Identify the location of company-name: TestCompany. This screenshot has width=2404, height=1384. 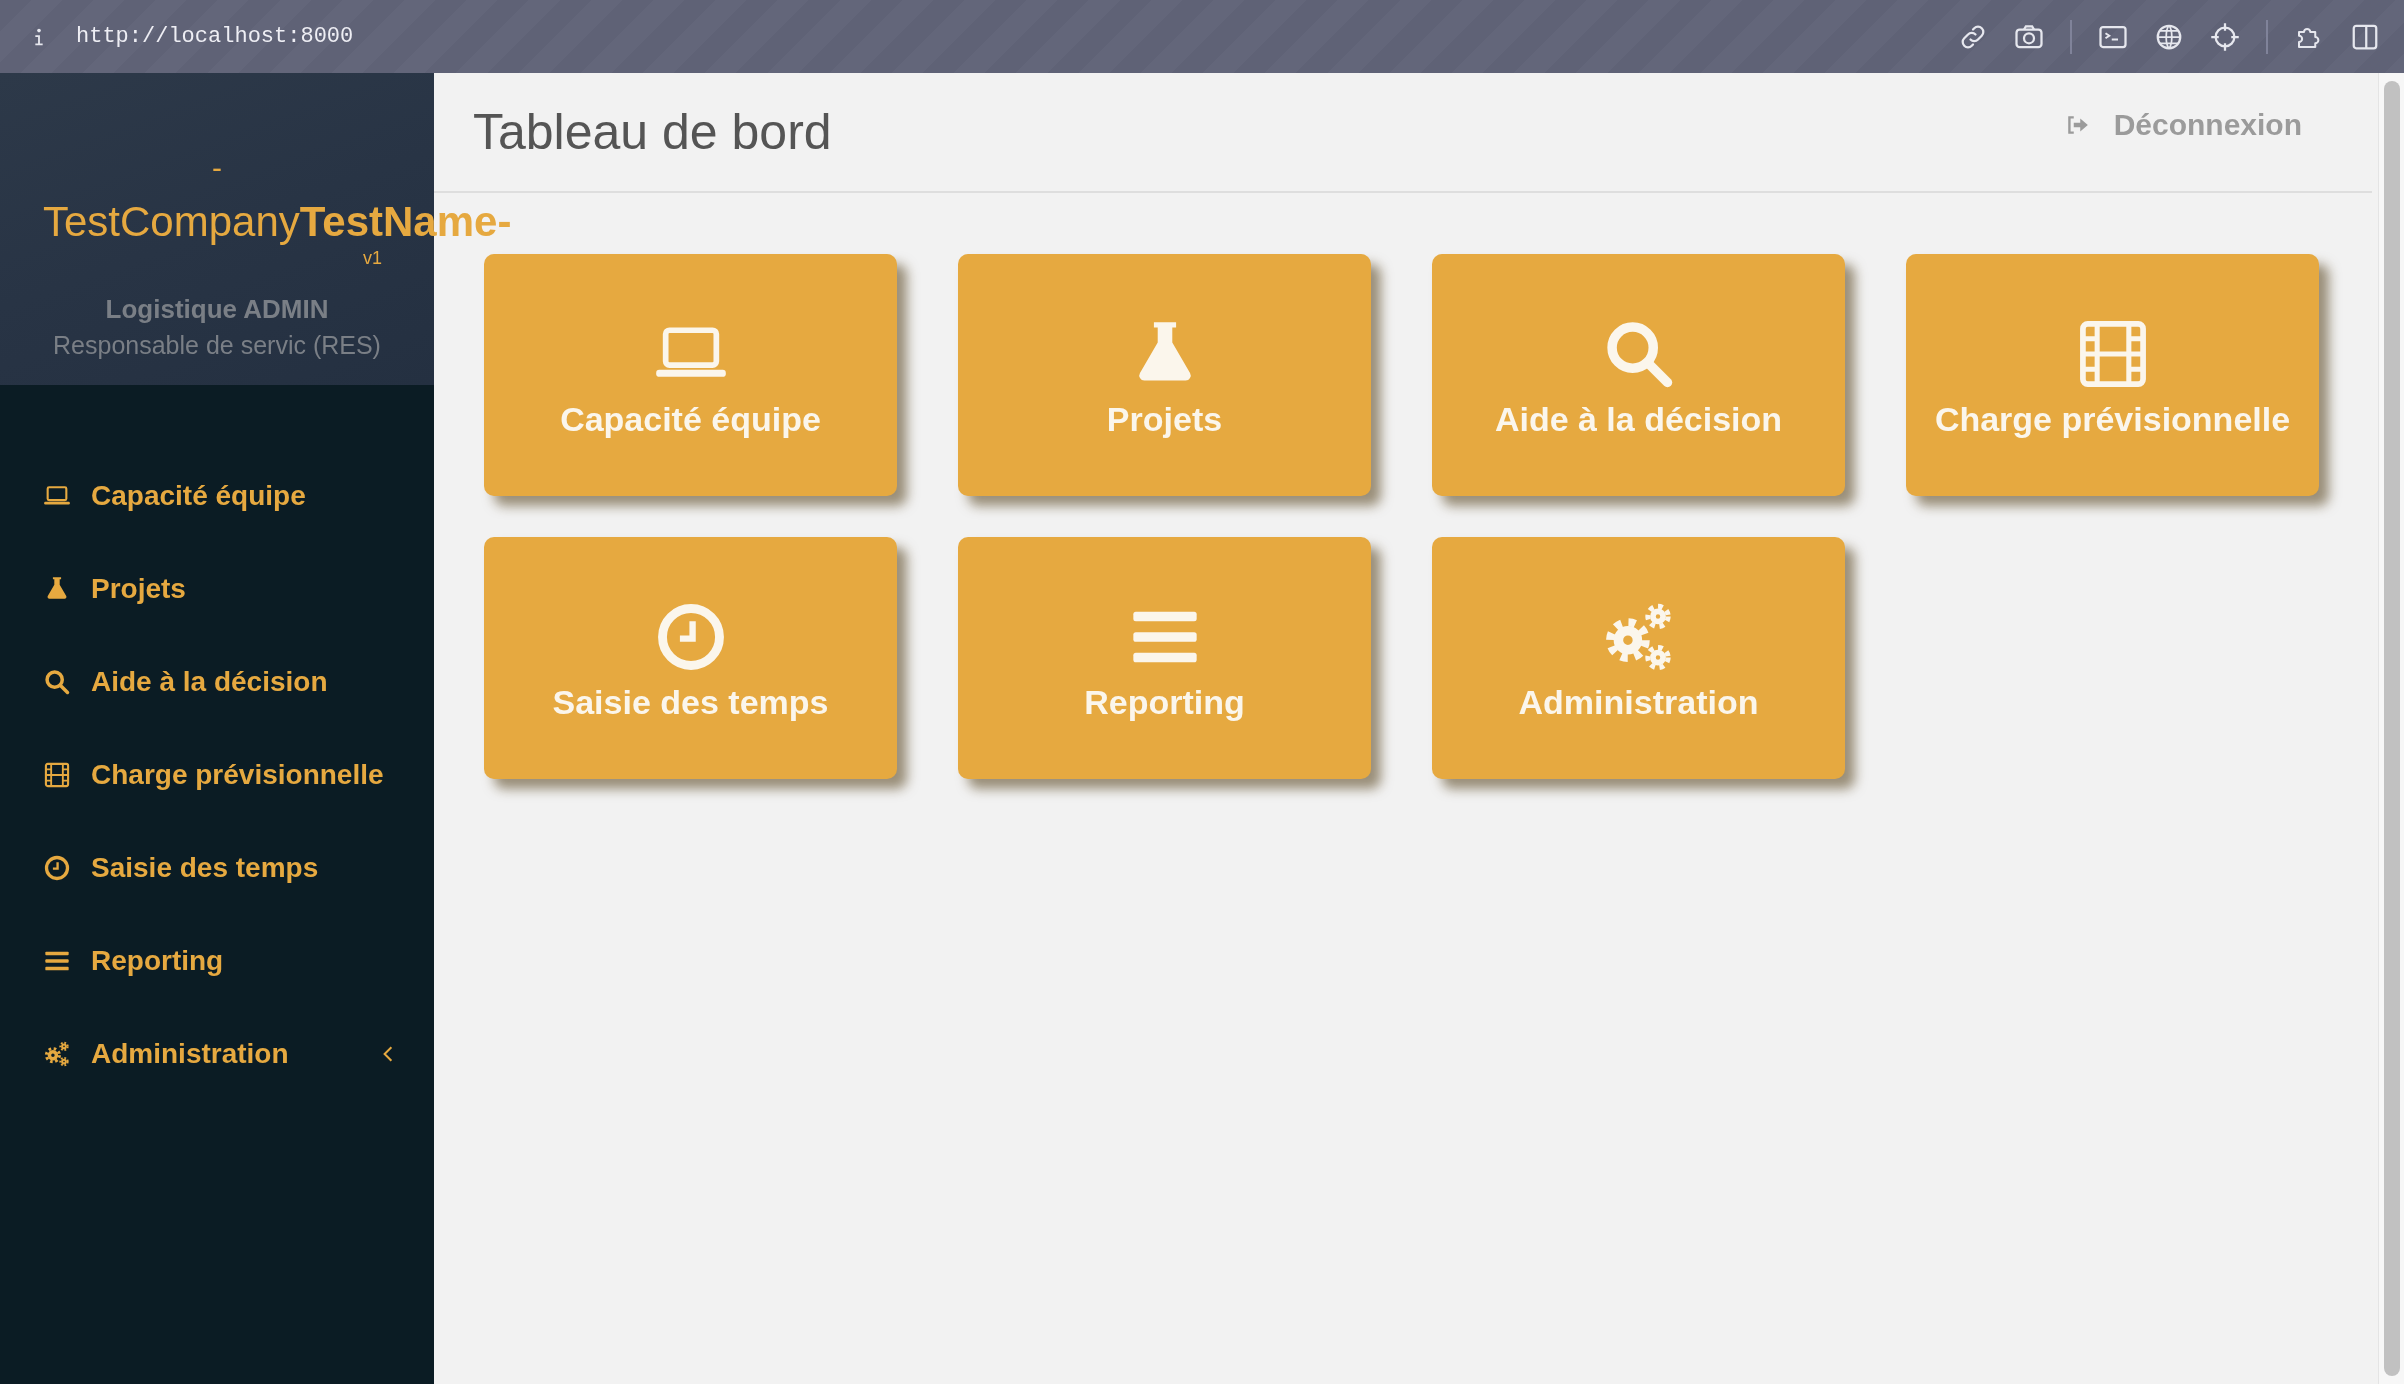
(171, 221).